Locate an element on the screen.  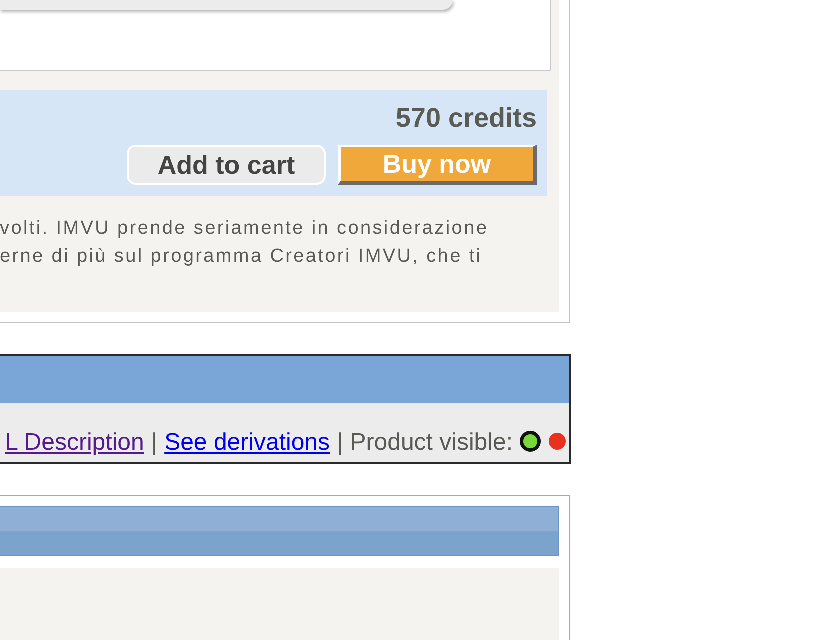
visibility-label: Product visible: is located at coordinates (431, 443).